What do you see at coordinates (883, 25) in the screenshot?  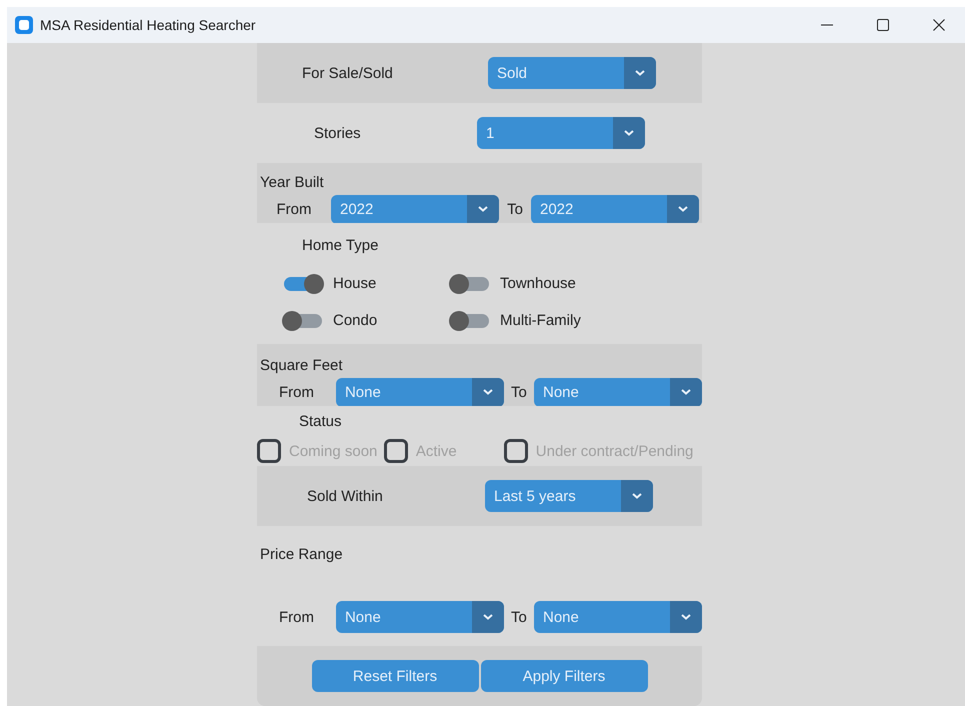 I see `maximize-icon` at bounding box center [883, 25].